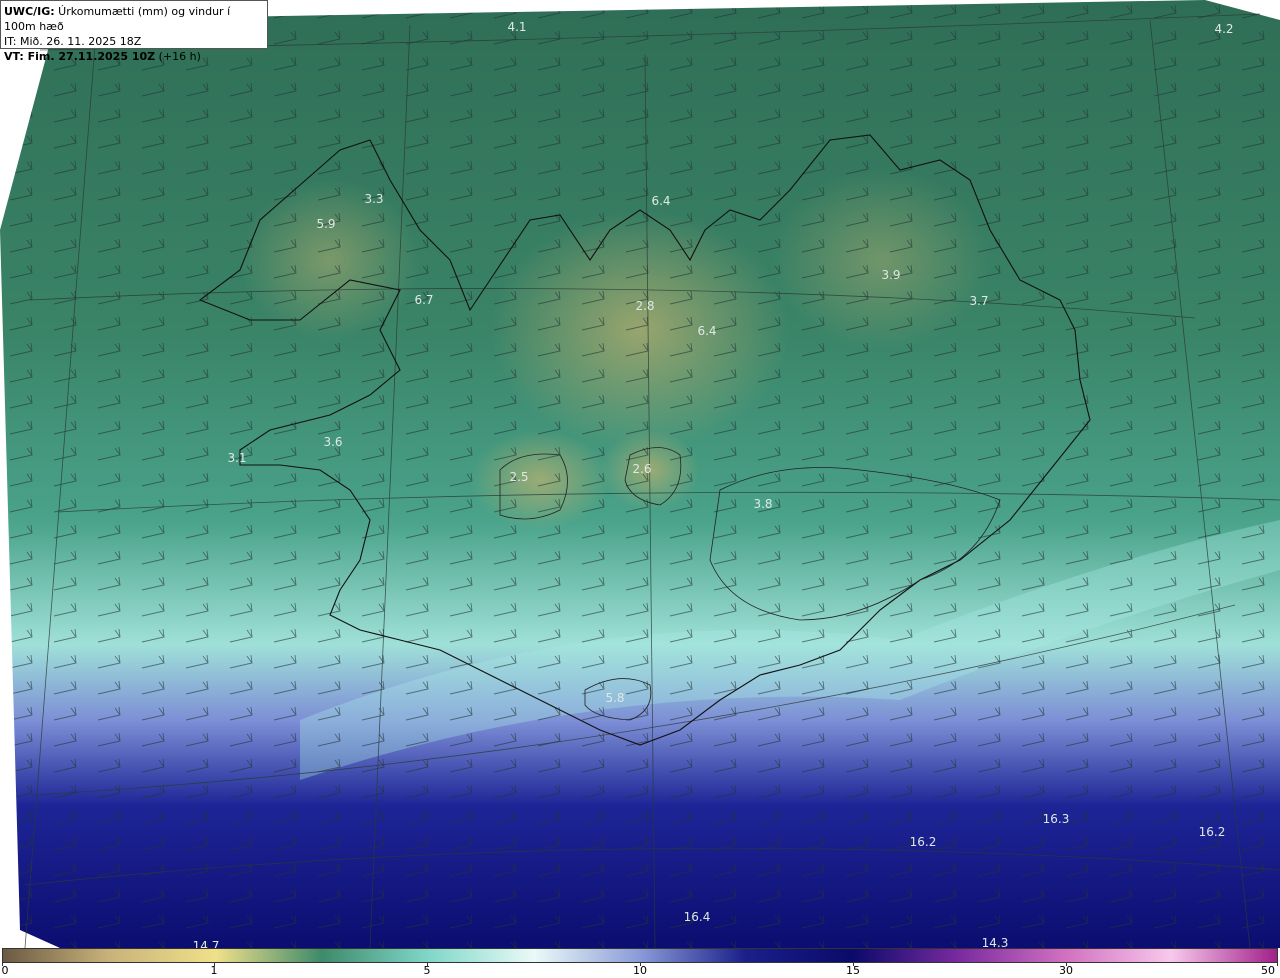 The image size is (1280, 978). What do you see at coordinates (853, 970) in the screenshot?
I see `colorbar-tick-label: 15` at bounding box center [853, 970].